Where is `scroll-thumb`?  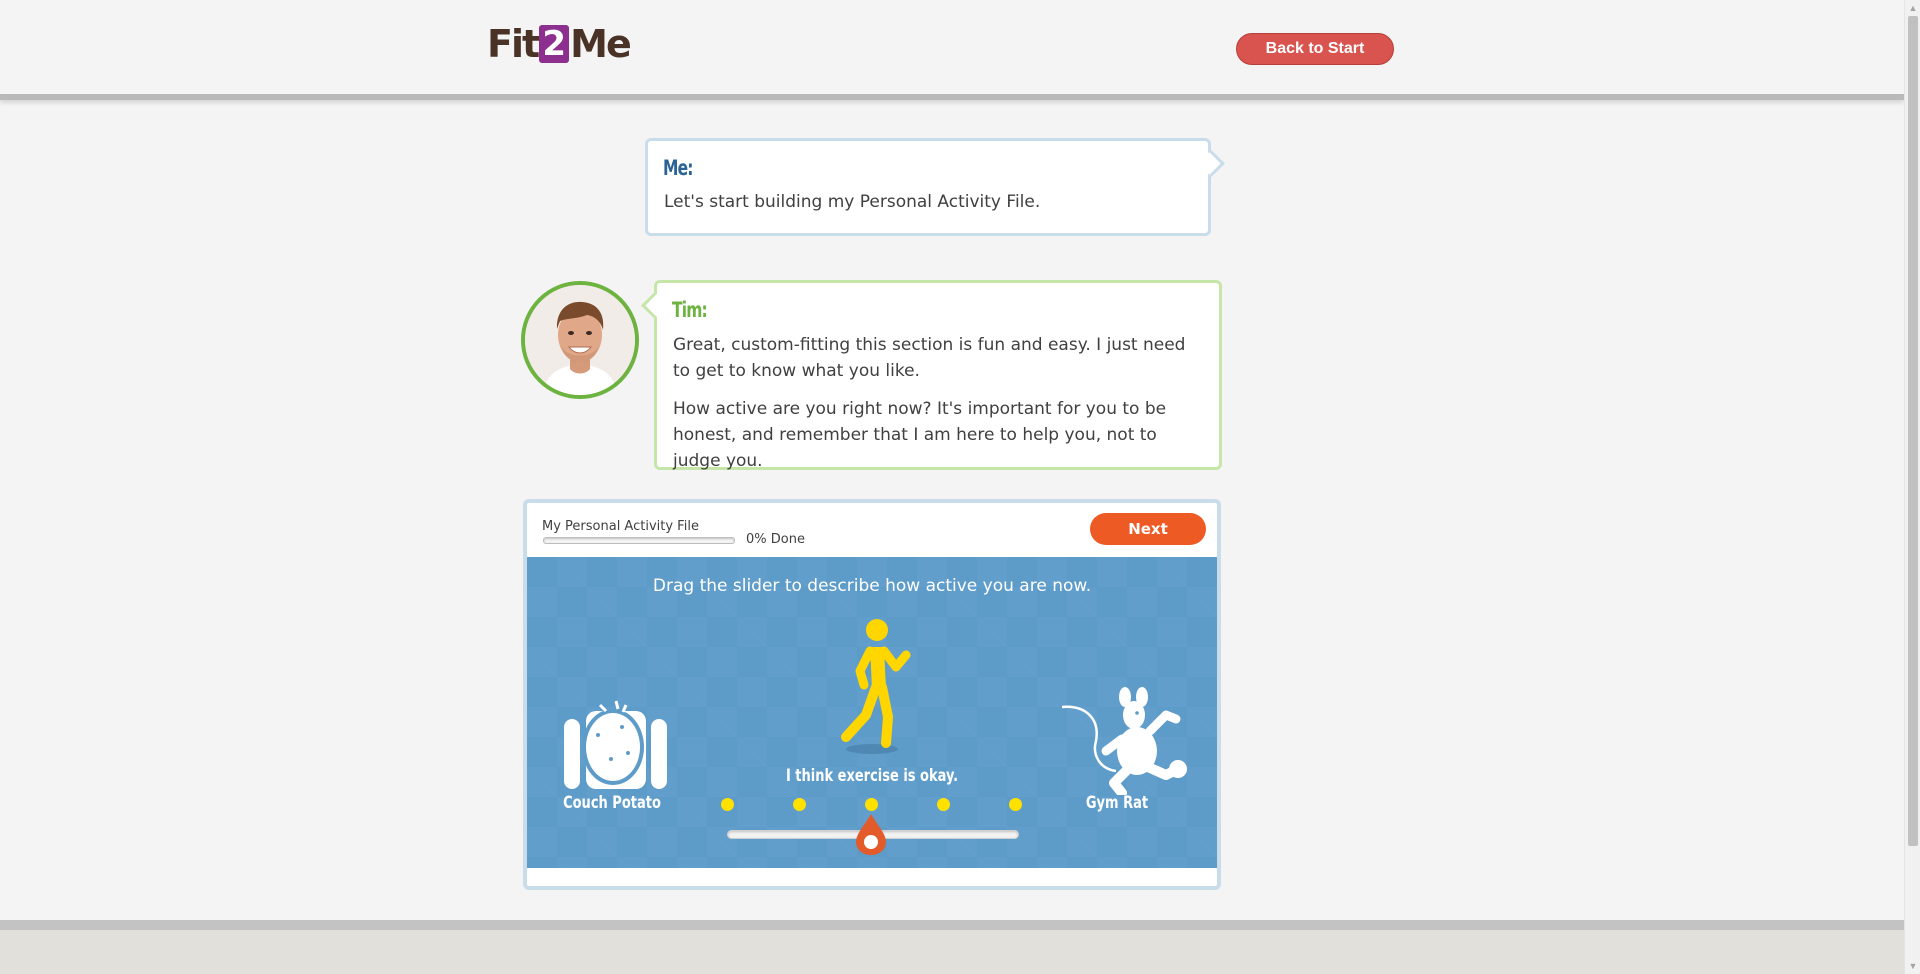
scroll-thumb is located at coordinates (1913, 431).